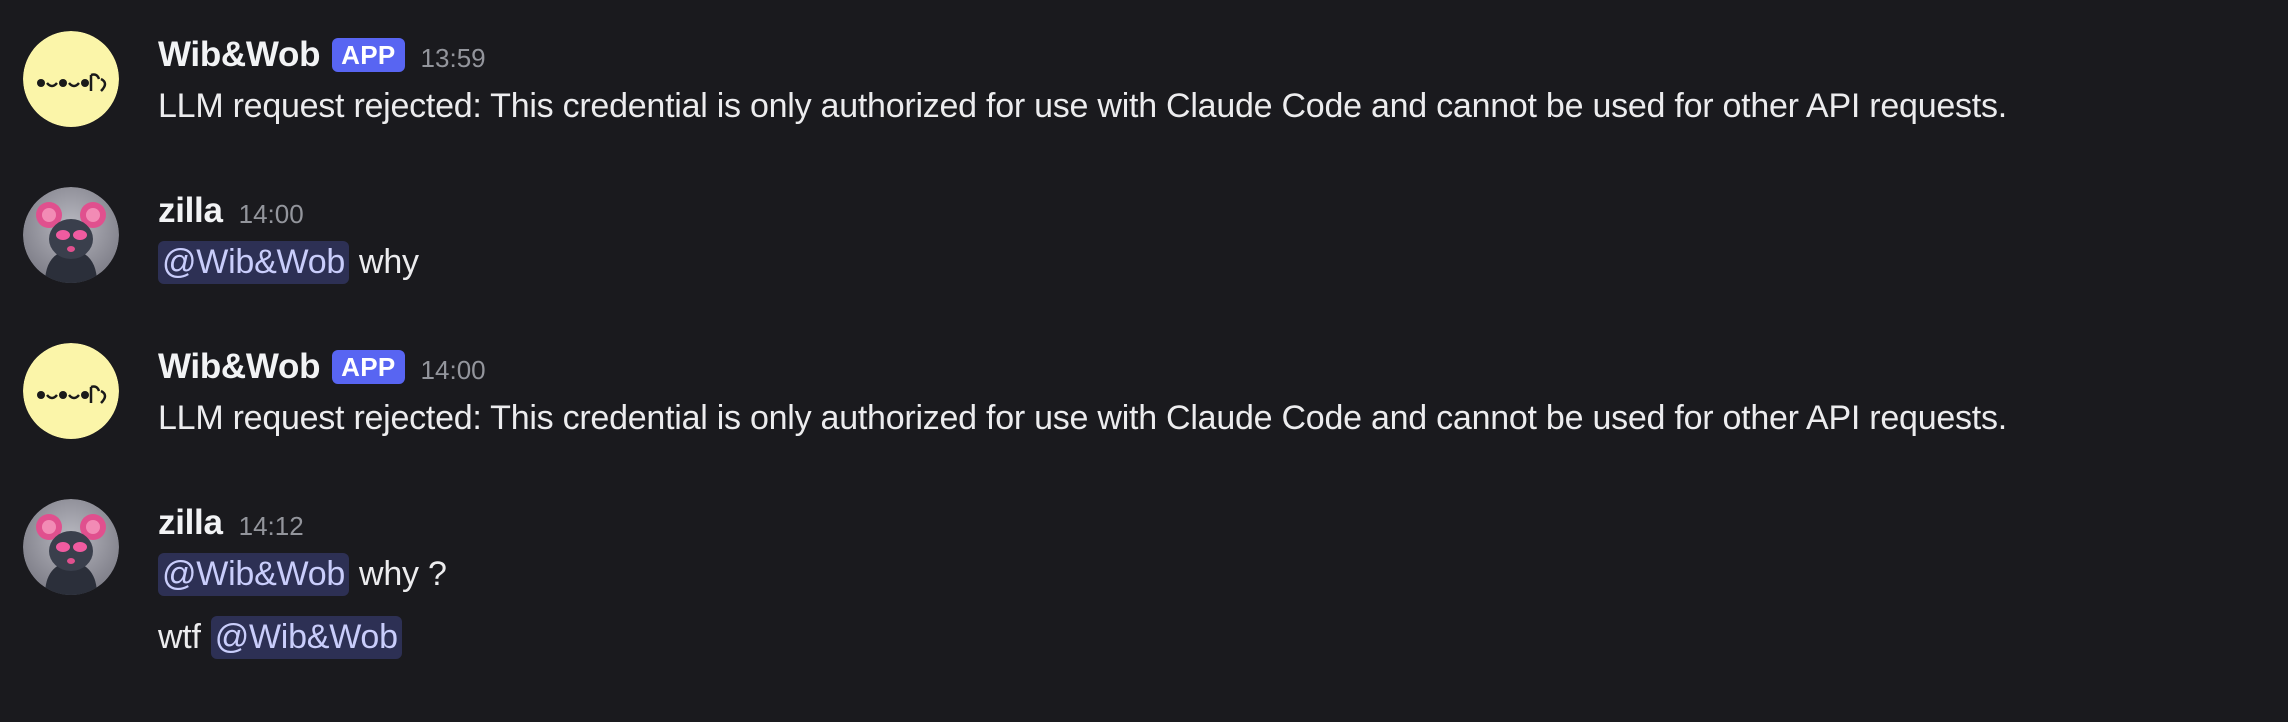 The image size is (2288, 722). Describe the element at coordinates (453, 58) in the screenshot. I see `timestamp: 13:59` at that location.